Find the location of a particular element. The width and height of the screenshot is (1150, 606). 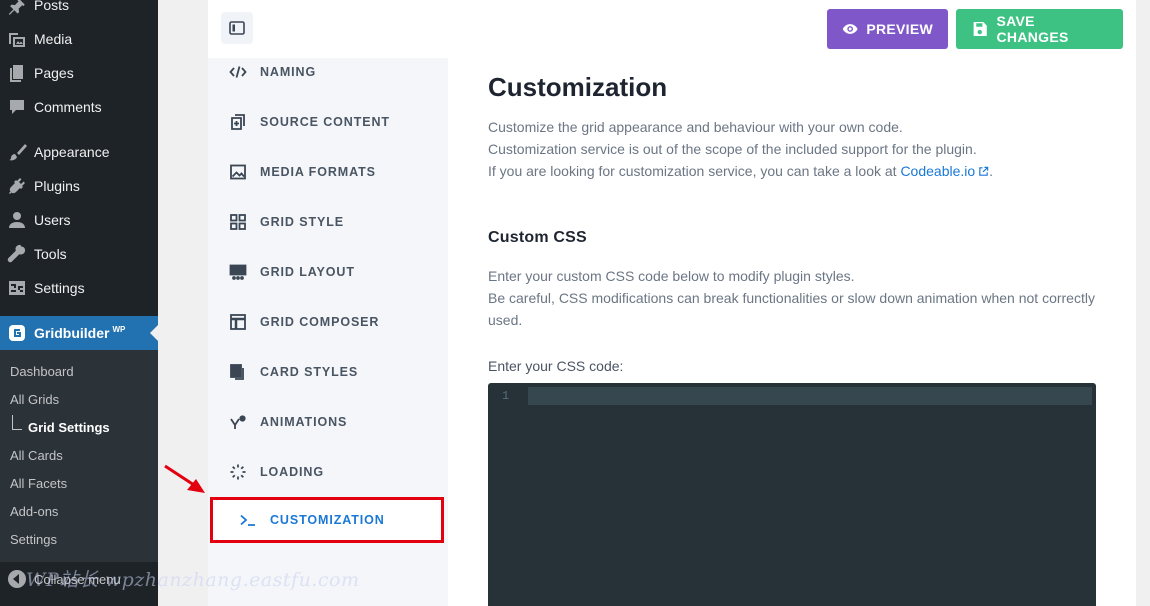

collapse-menu-label: Collapse menu is located at coordinates (77, 579).